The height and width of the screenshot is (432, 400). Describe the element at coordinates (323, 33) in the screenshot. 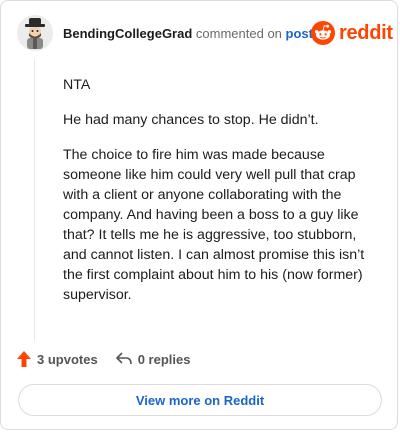

I see `reddit-snoo-icon` at that location.